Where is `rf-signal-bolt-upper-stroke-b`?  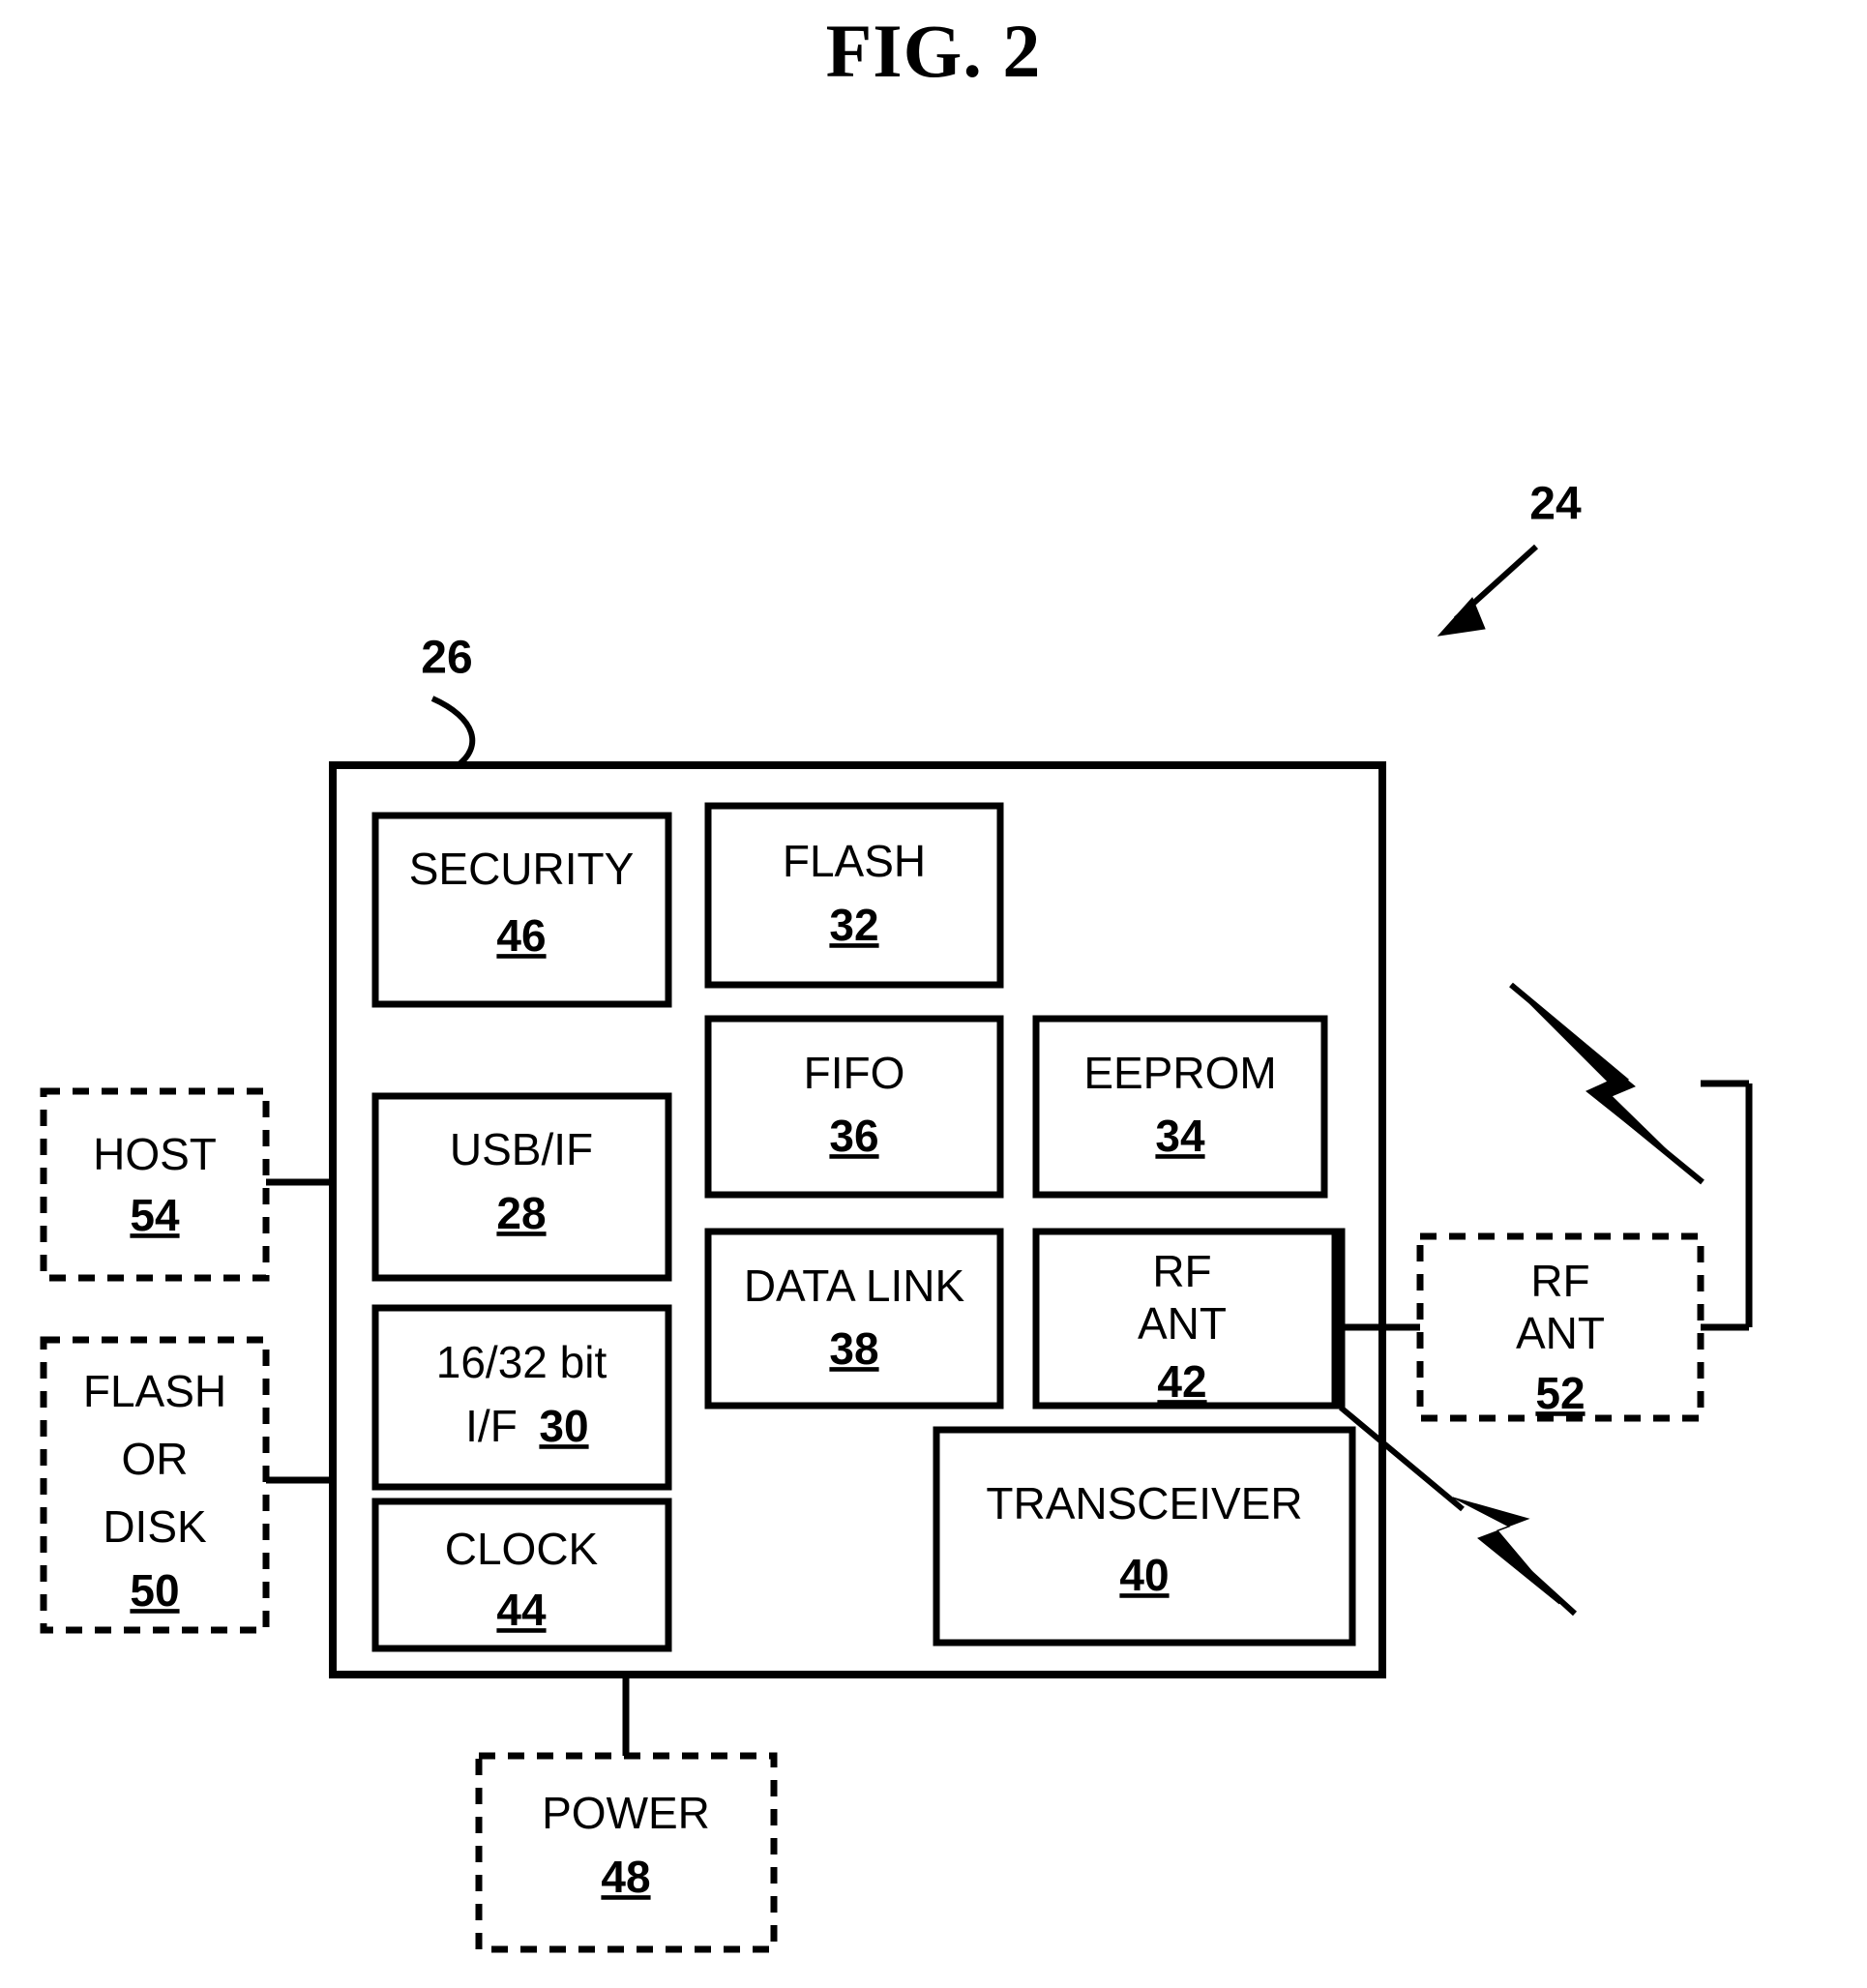
rf-signal-bolt-upper-stroke-b is located at coordinates (1649, 1138).